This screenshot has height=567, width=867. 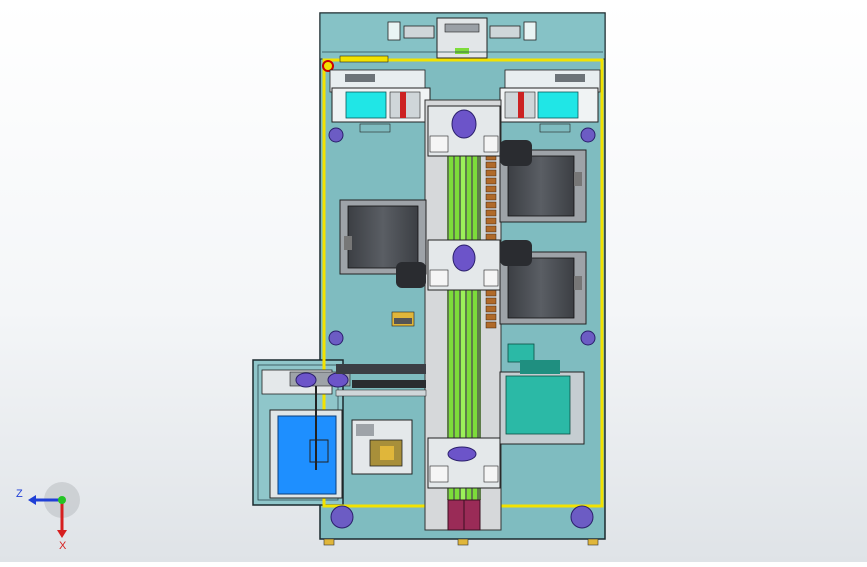 What do you see at coordinates (32, 500) in the screenshot?
I see `z-axis-arrowhead` at bounding box center [32, 500].